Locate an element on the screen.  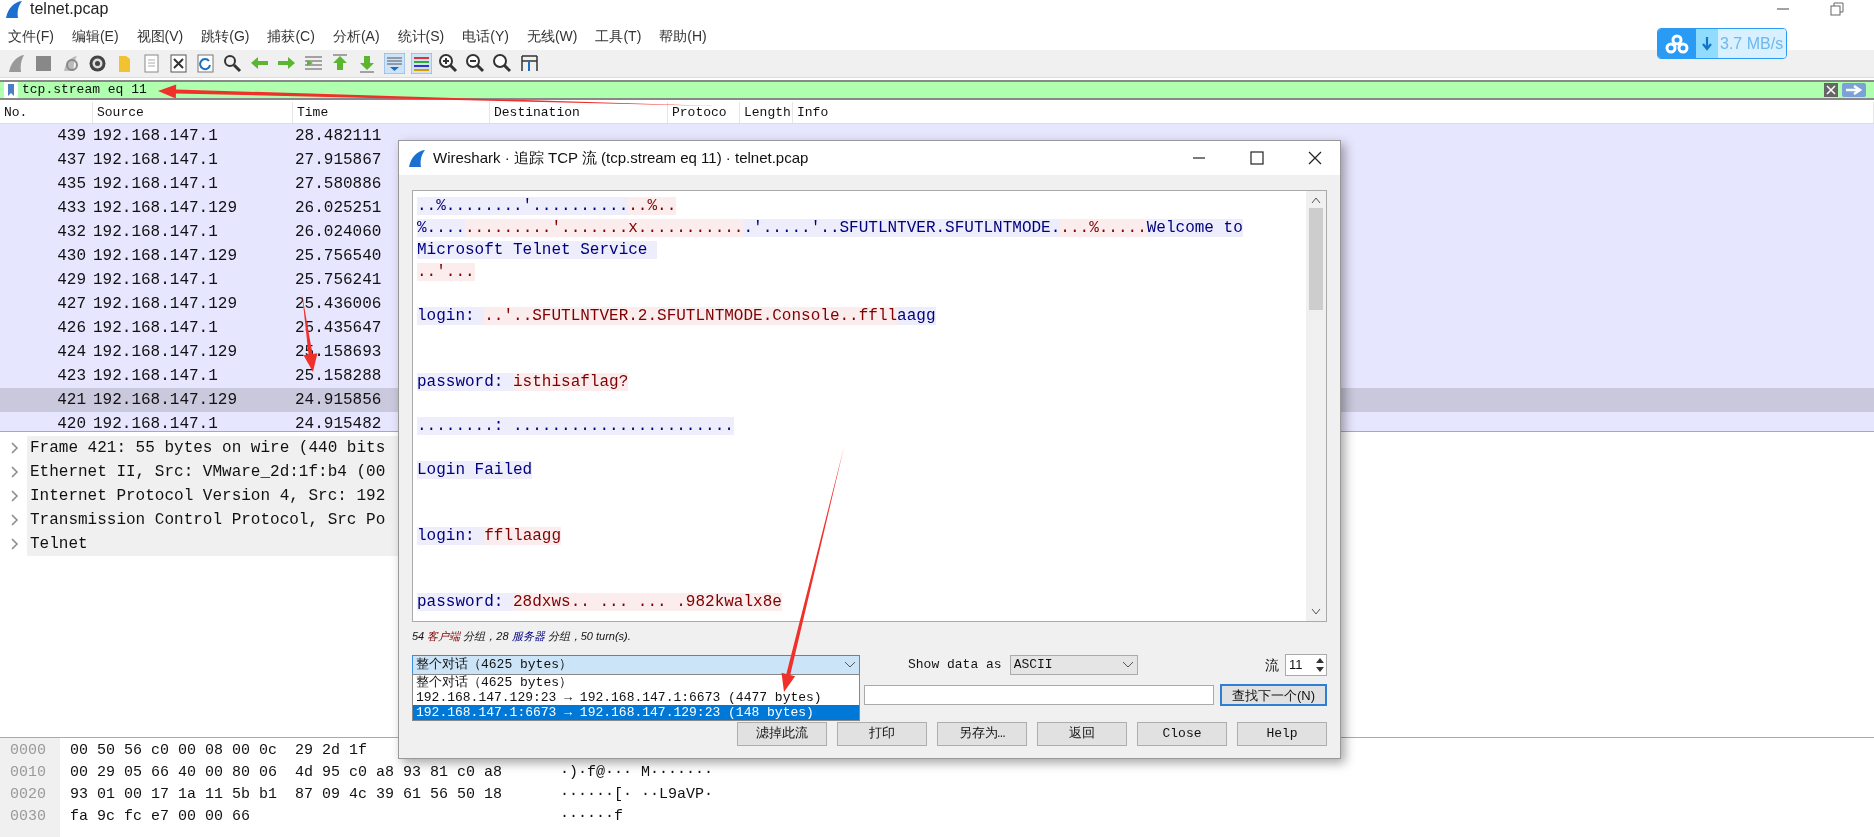
packet-time: 27.580886 is located at coordinates (338, 184).